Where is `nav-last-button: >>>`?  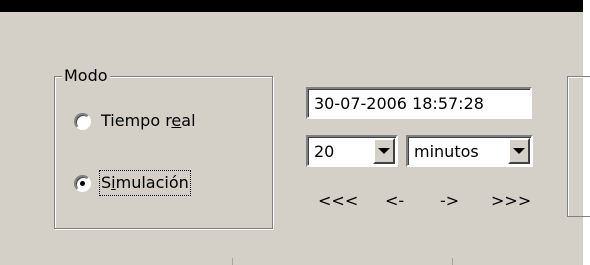
nav-last-button: >>> is located at coordinates (511, 201).